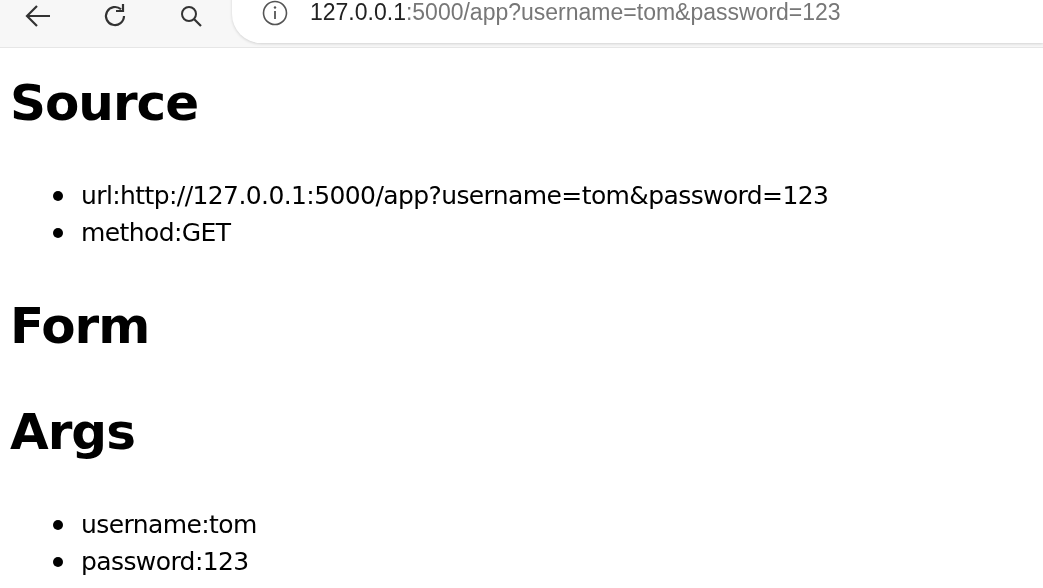 The height and width of the screenshot is (588, 1043). I want to click on search-icon, so click(191, 15).